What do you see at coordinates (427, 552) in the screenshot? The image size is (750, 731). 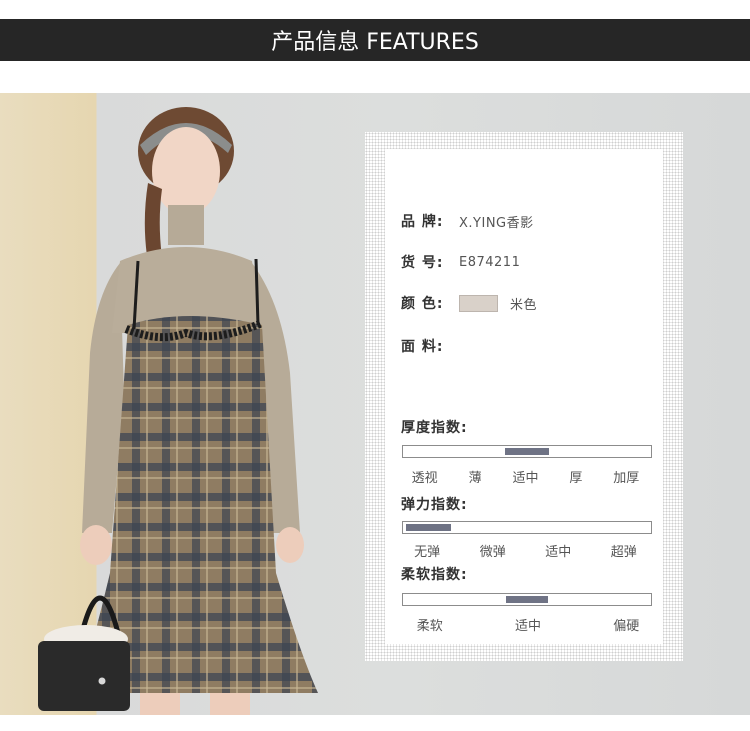 I see `elasticity-option-none: 无弹` at bounding box center [427, 552].